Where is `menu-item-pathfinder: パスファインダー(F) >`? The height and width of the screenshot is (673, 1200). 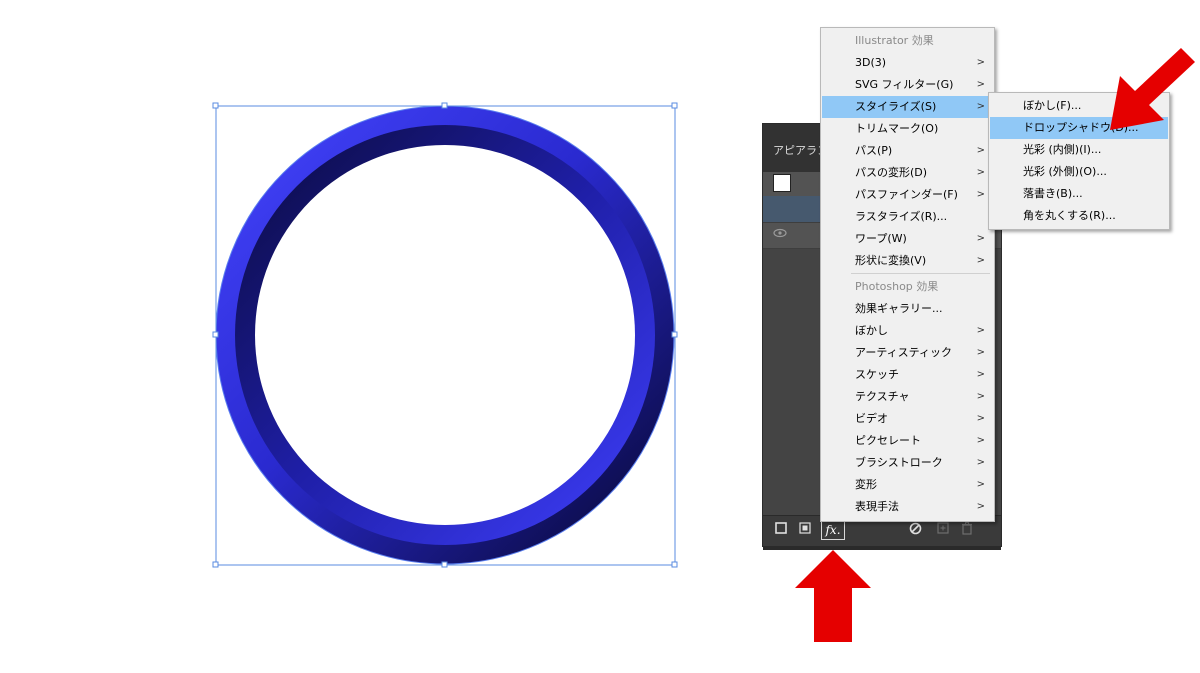 menu-item-pathfinder: パスファインダー(F) > is located at coordinates (907, 195).